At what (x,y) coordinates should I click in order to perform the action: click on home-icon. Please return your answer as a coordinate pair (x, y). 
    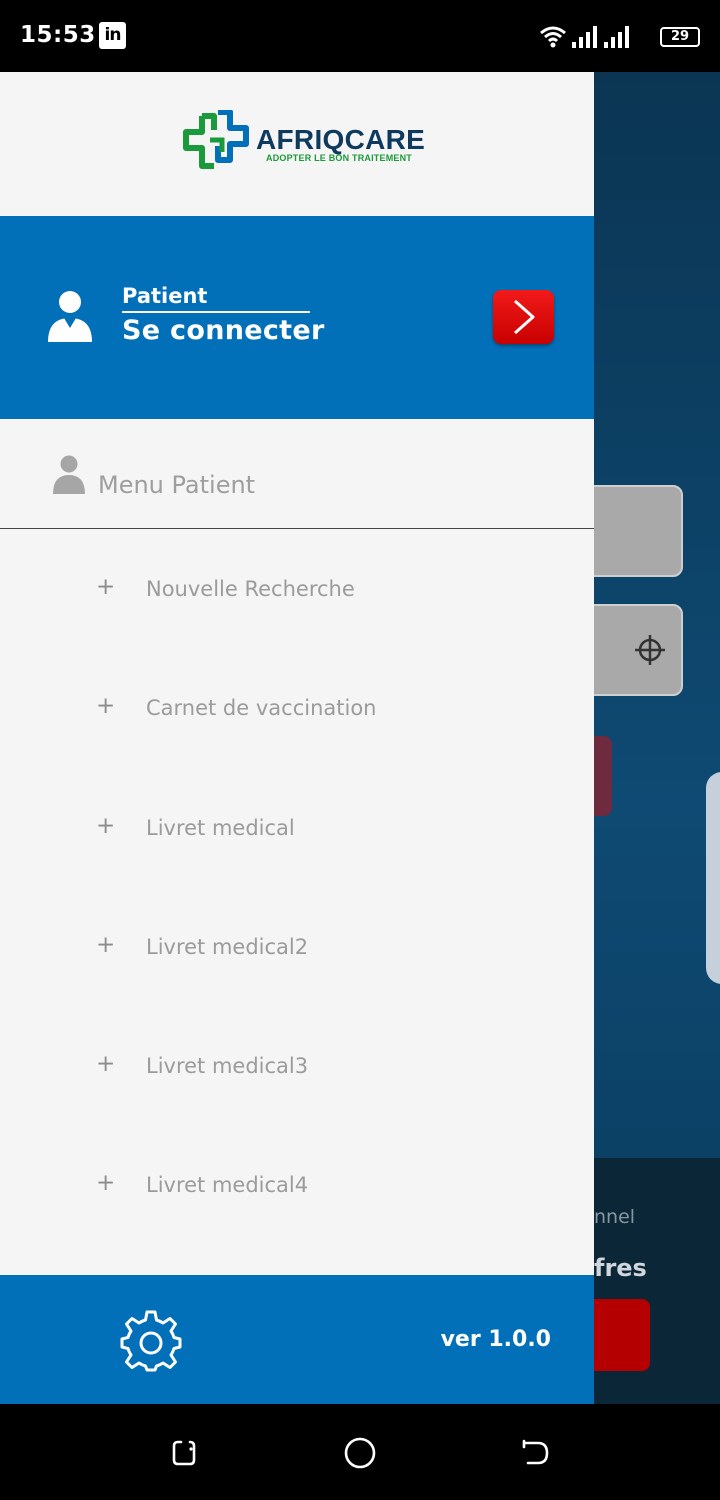
    Looking at the image, I should click on (360, 1453).